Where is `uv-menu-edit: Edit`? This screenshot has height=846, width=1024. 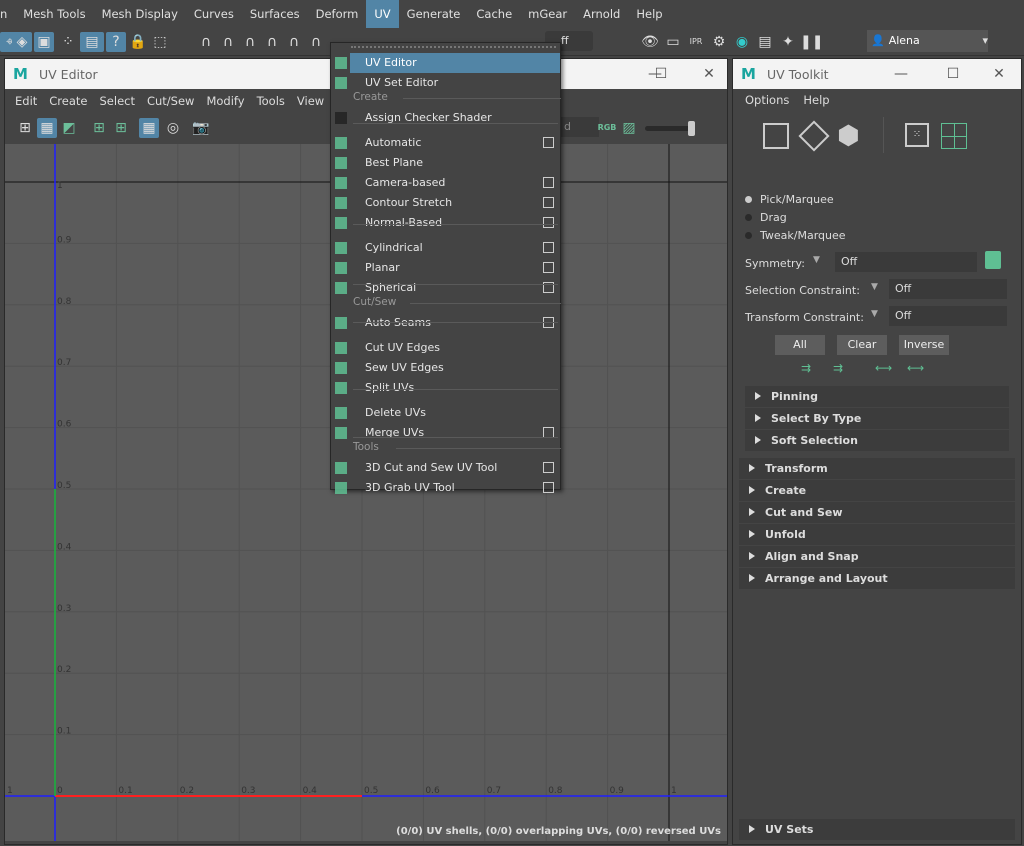 uv-menu-edit: Edit is located at coordinates (26, 101).